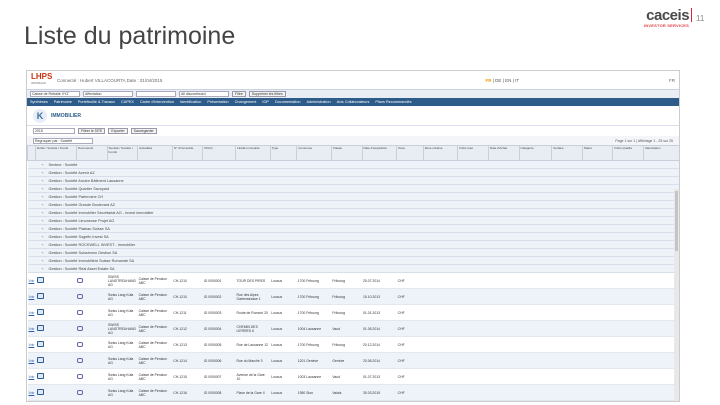 This screenshot has height=405, width=720. I want to click on lang-en: EN, so click(508, 80).